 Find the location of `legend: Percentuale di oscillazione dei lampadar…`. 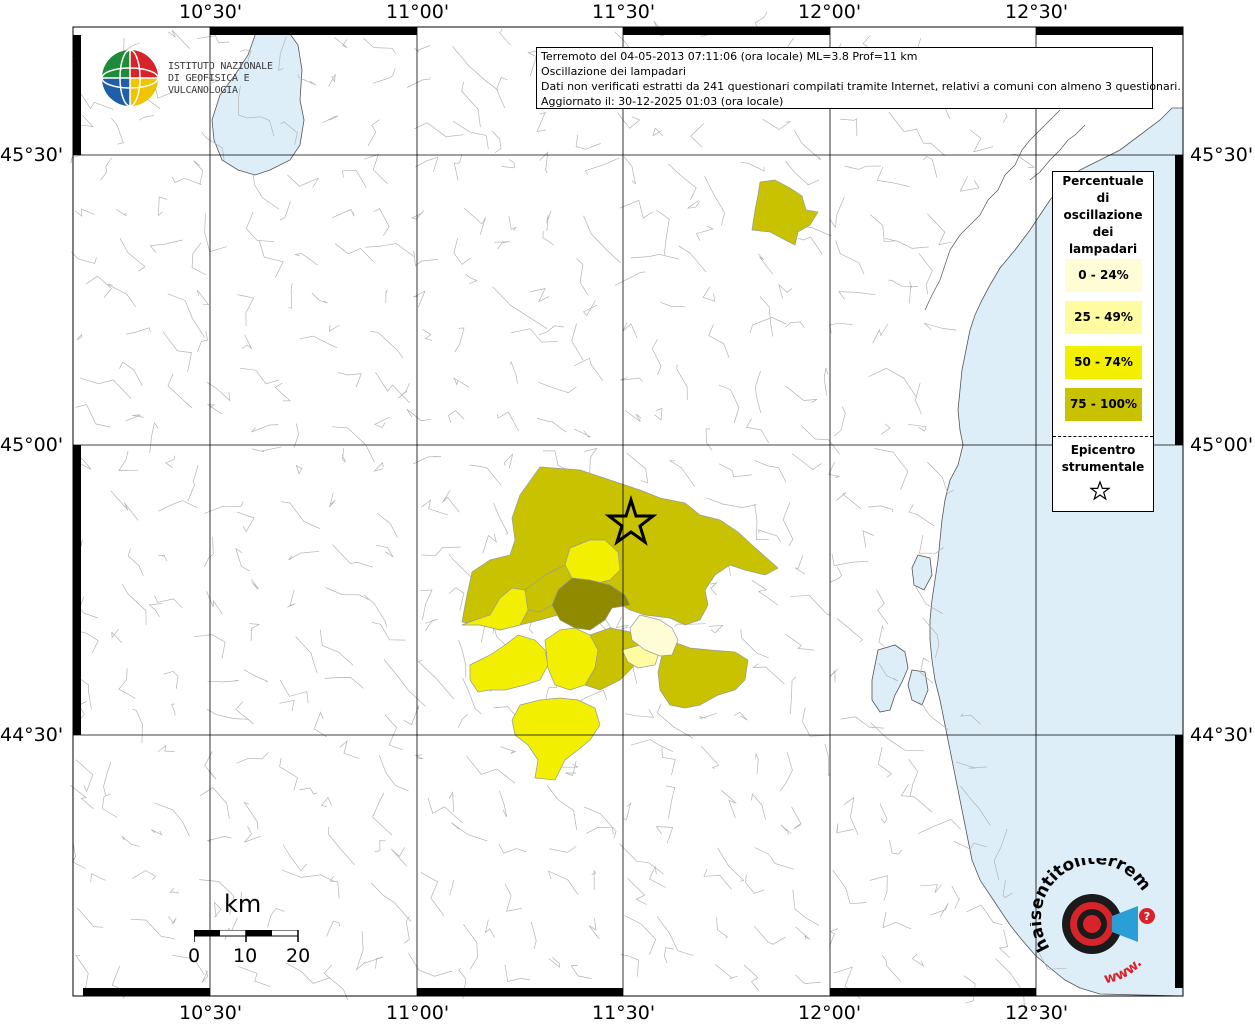

legend: Percentuale di oscillazione dei lampadar… is located at coordinates (1103, 341).